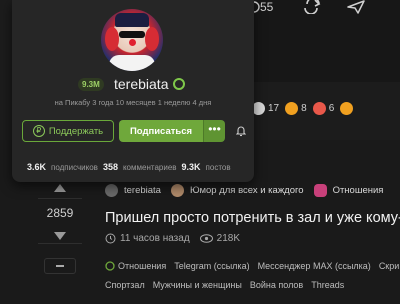 This screenshot has width=400, height=304. Describe the element at coordinates (389, 266) in the screenshot. I see `tag: Скри` at that location.